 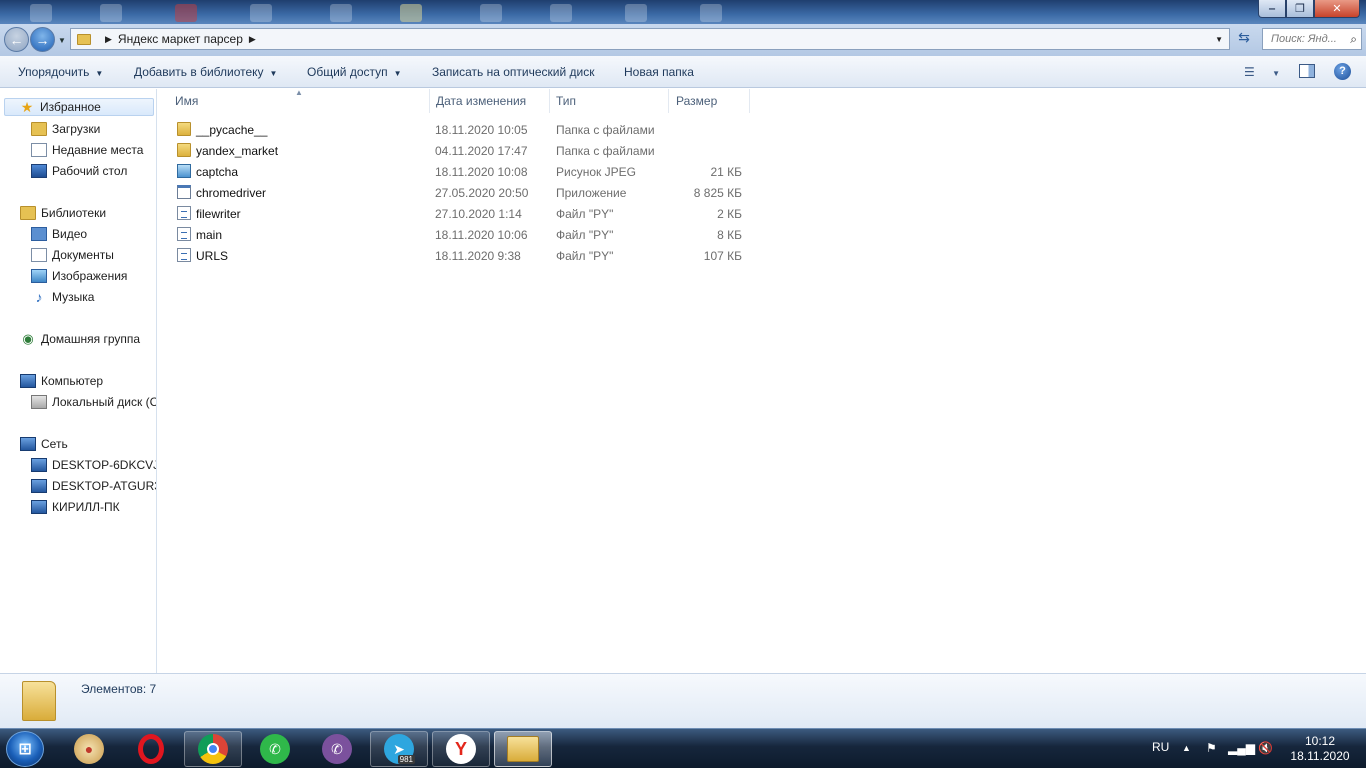 I want to click on nav-libraries: Библиотеки, so click(x=63, y=213).